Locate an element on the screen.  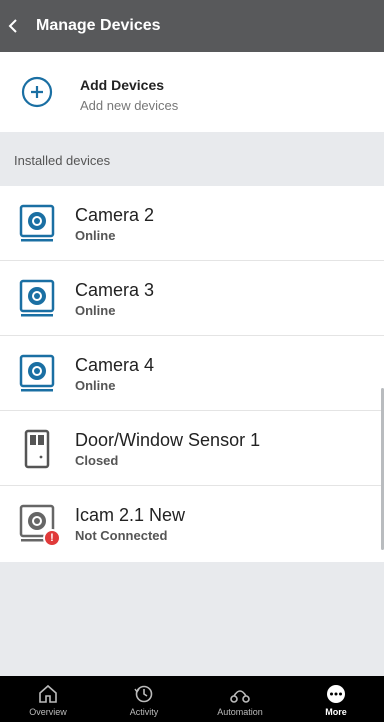
tab-more: More is located at coordinates (336, 699).